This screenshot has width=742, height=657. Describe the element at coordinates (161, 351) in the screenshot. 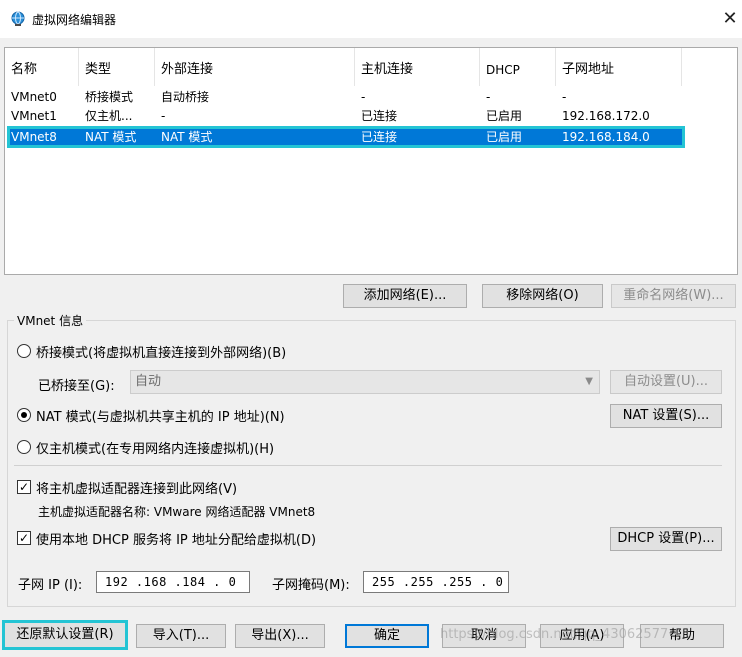

I see `bridge-mode-label: 桥接模式(将虚拟机直接连接到外部网络)(B)` at that location.